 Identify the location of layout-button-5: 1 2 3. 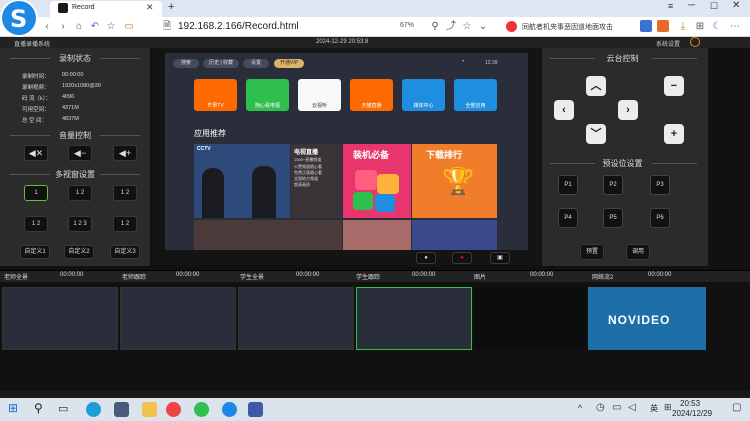
(80, 224).